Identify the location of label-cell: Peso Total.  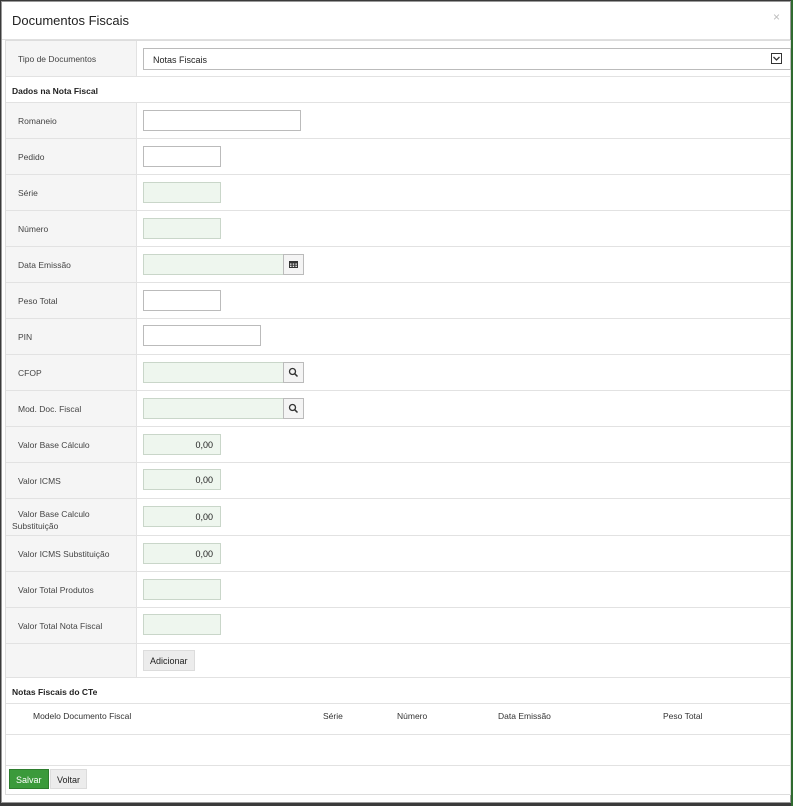
(71, 300).